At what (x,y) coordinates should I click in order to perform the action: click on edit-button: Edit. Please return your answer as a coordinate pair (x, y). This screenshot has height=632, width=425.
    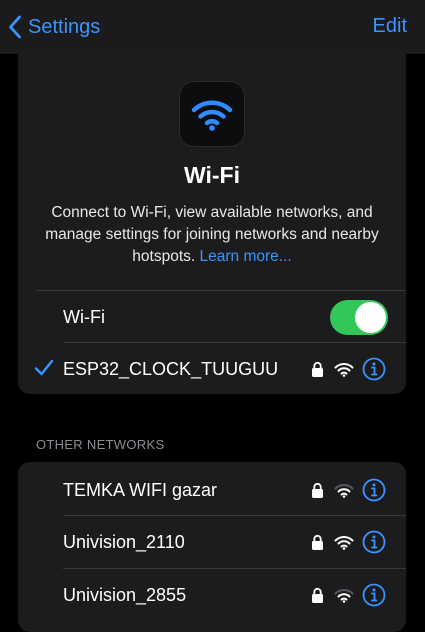
    Looking at the image, I should click on (390, 26).